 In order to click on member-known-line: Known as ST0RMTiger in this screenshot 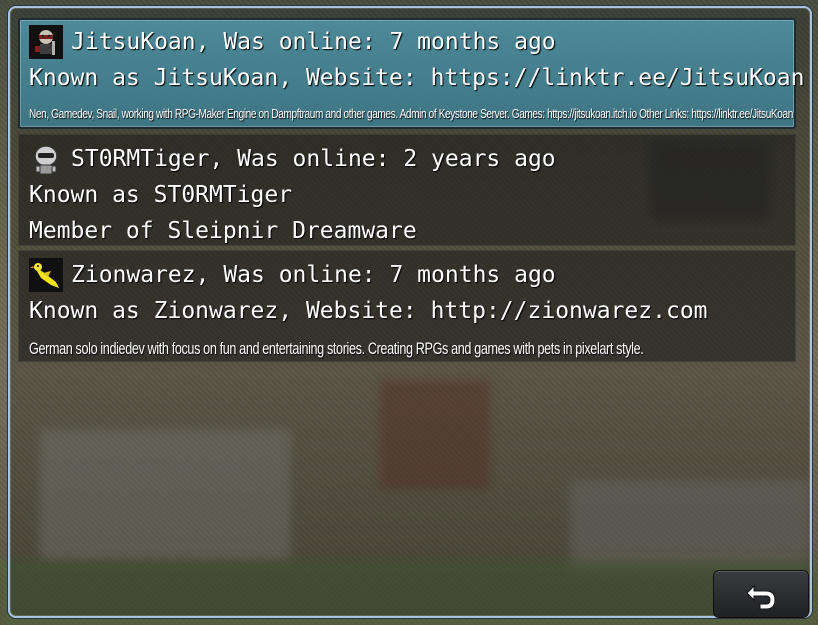, I will do `click(161, 195)`.